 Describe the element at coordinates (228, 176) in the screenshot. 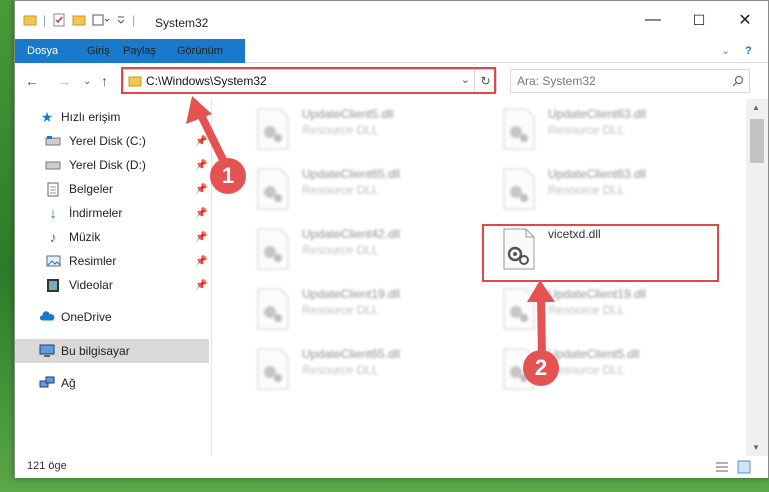

I see `step-badge-1: 1` at that location.